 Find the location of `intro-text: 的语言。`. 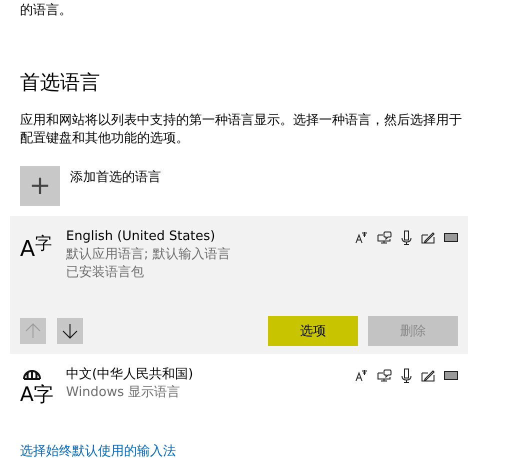

intro-text: 的语言。 is located at coordinates (46, 11).